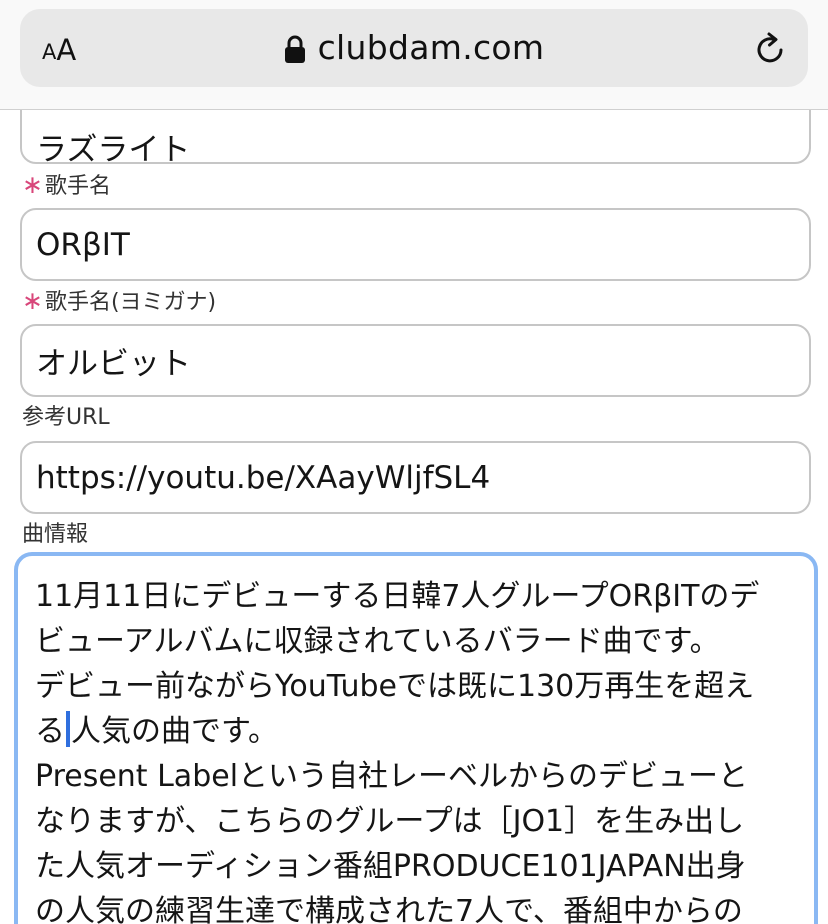  Describe the element at coordinates (66, 417) in the screenshot. I see `reference-url-label: 参考URL` at that location.